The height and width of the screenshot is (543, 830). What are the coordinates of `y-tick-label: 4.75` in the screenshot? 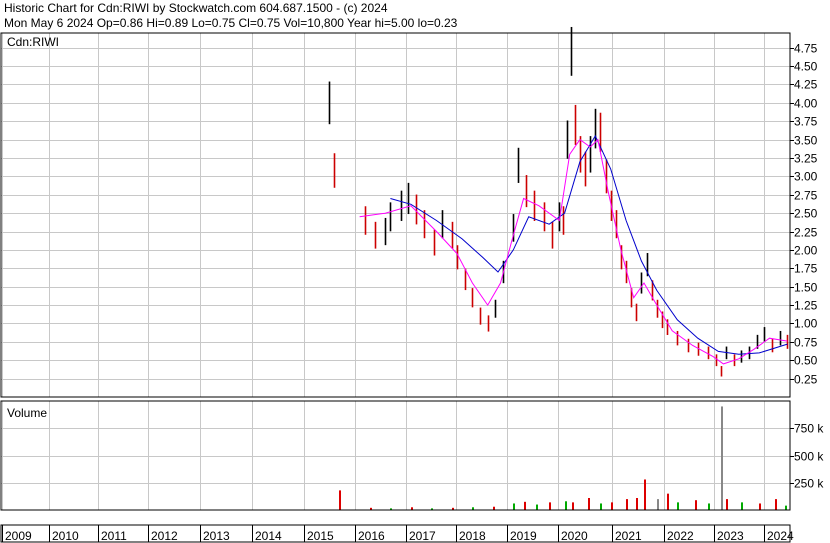 It's located at (806, 49).